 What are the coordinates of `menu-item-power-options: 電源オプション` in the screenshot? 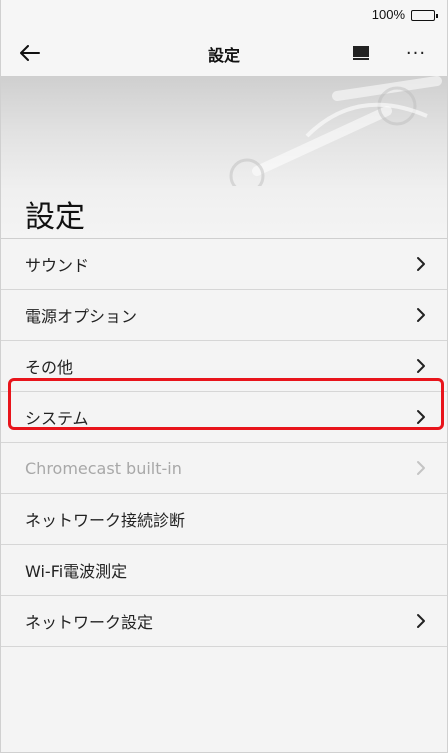 It's located at (224, 315).